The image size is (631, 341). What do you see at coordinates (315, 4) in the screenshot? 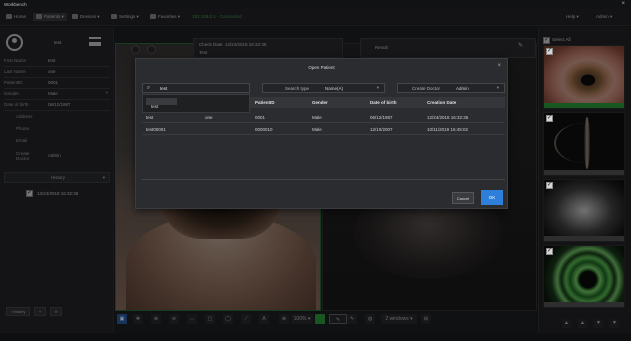
I see `title-bar: Workbench ×` at bounding box center [315, 4].